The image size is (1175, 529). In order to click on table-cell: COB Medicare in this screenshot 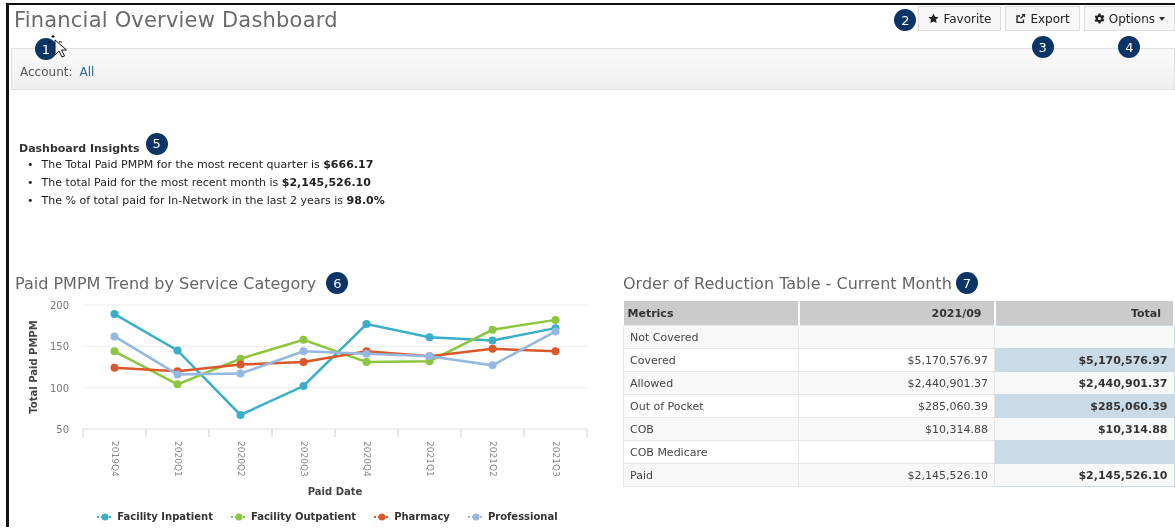, I will do `click(711, 452)`.